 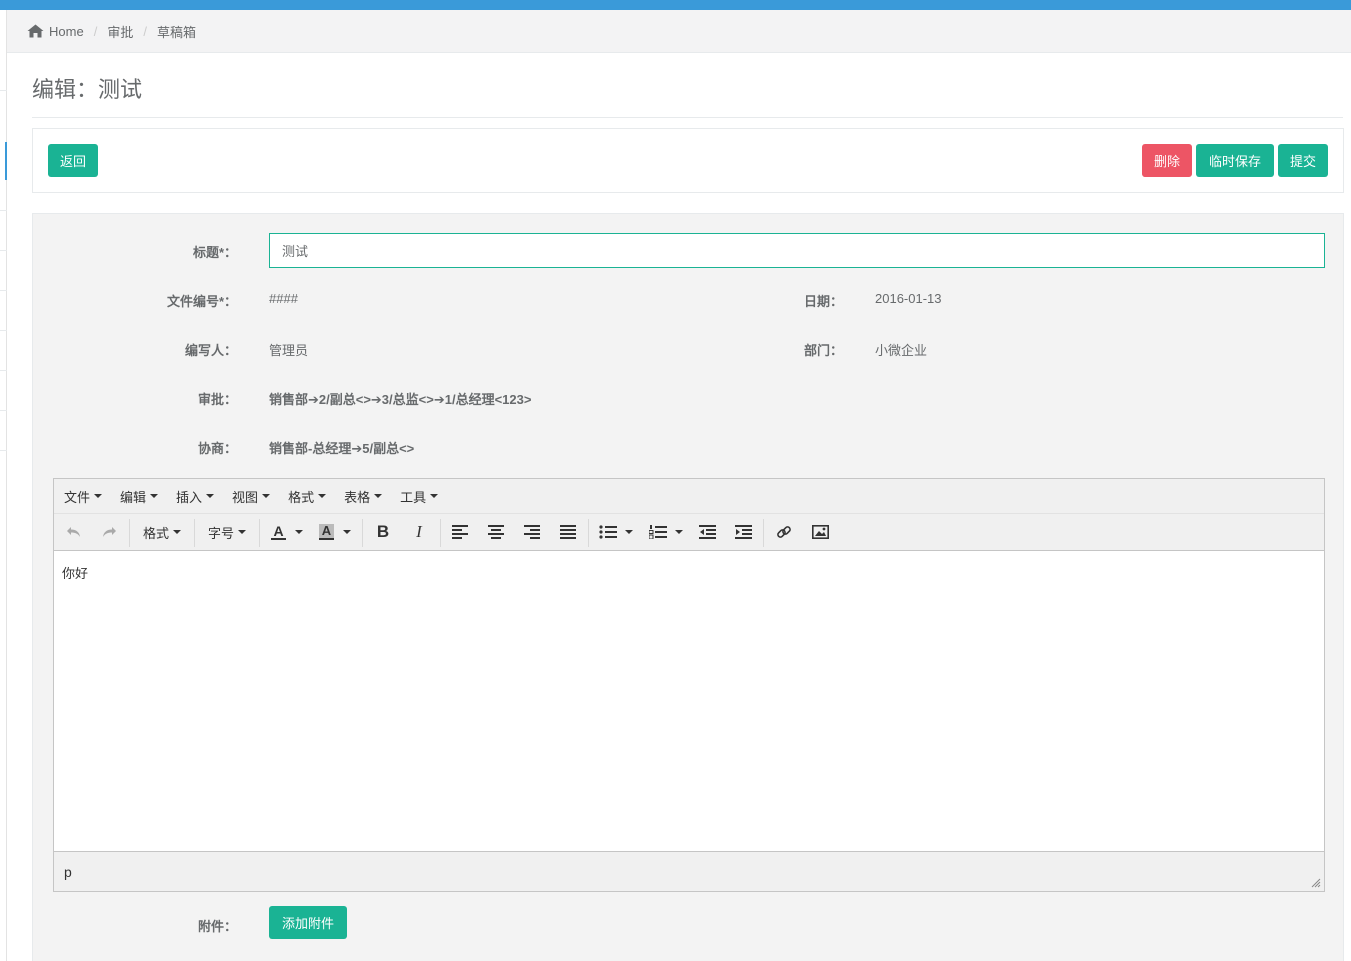 I want to click on background-color-button: A, so click(x=335, y=532).